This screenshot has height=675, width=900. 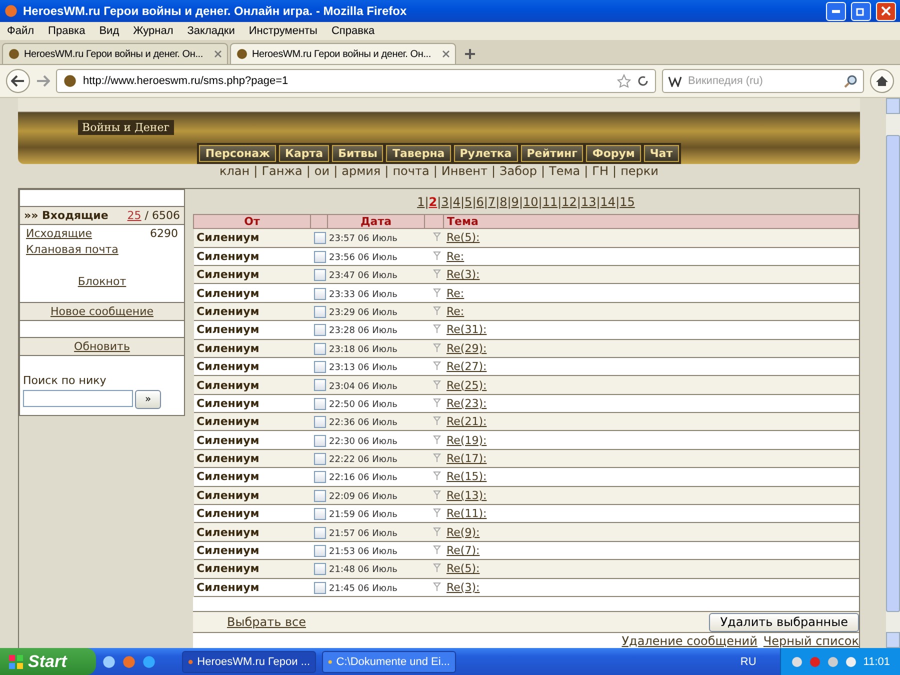 What do you see at coordinates (643, 81) in the screenshot?
I see `reload-icon` at bounding box center [643, 81].